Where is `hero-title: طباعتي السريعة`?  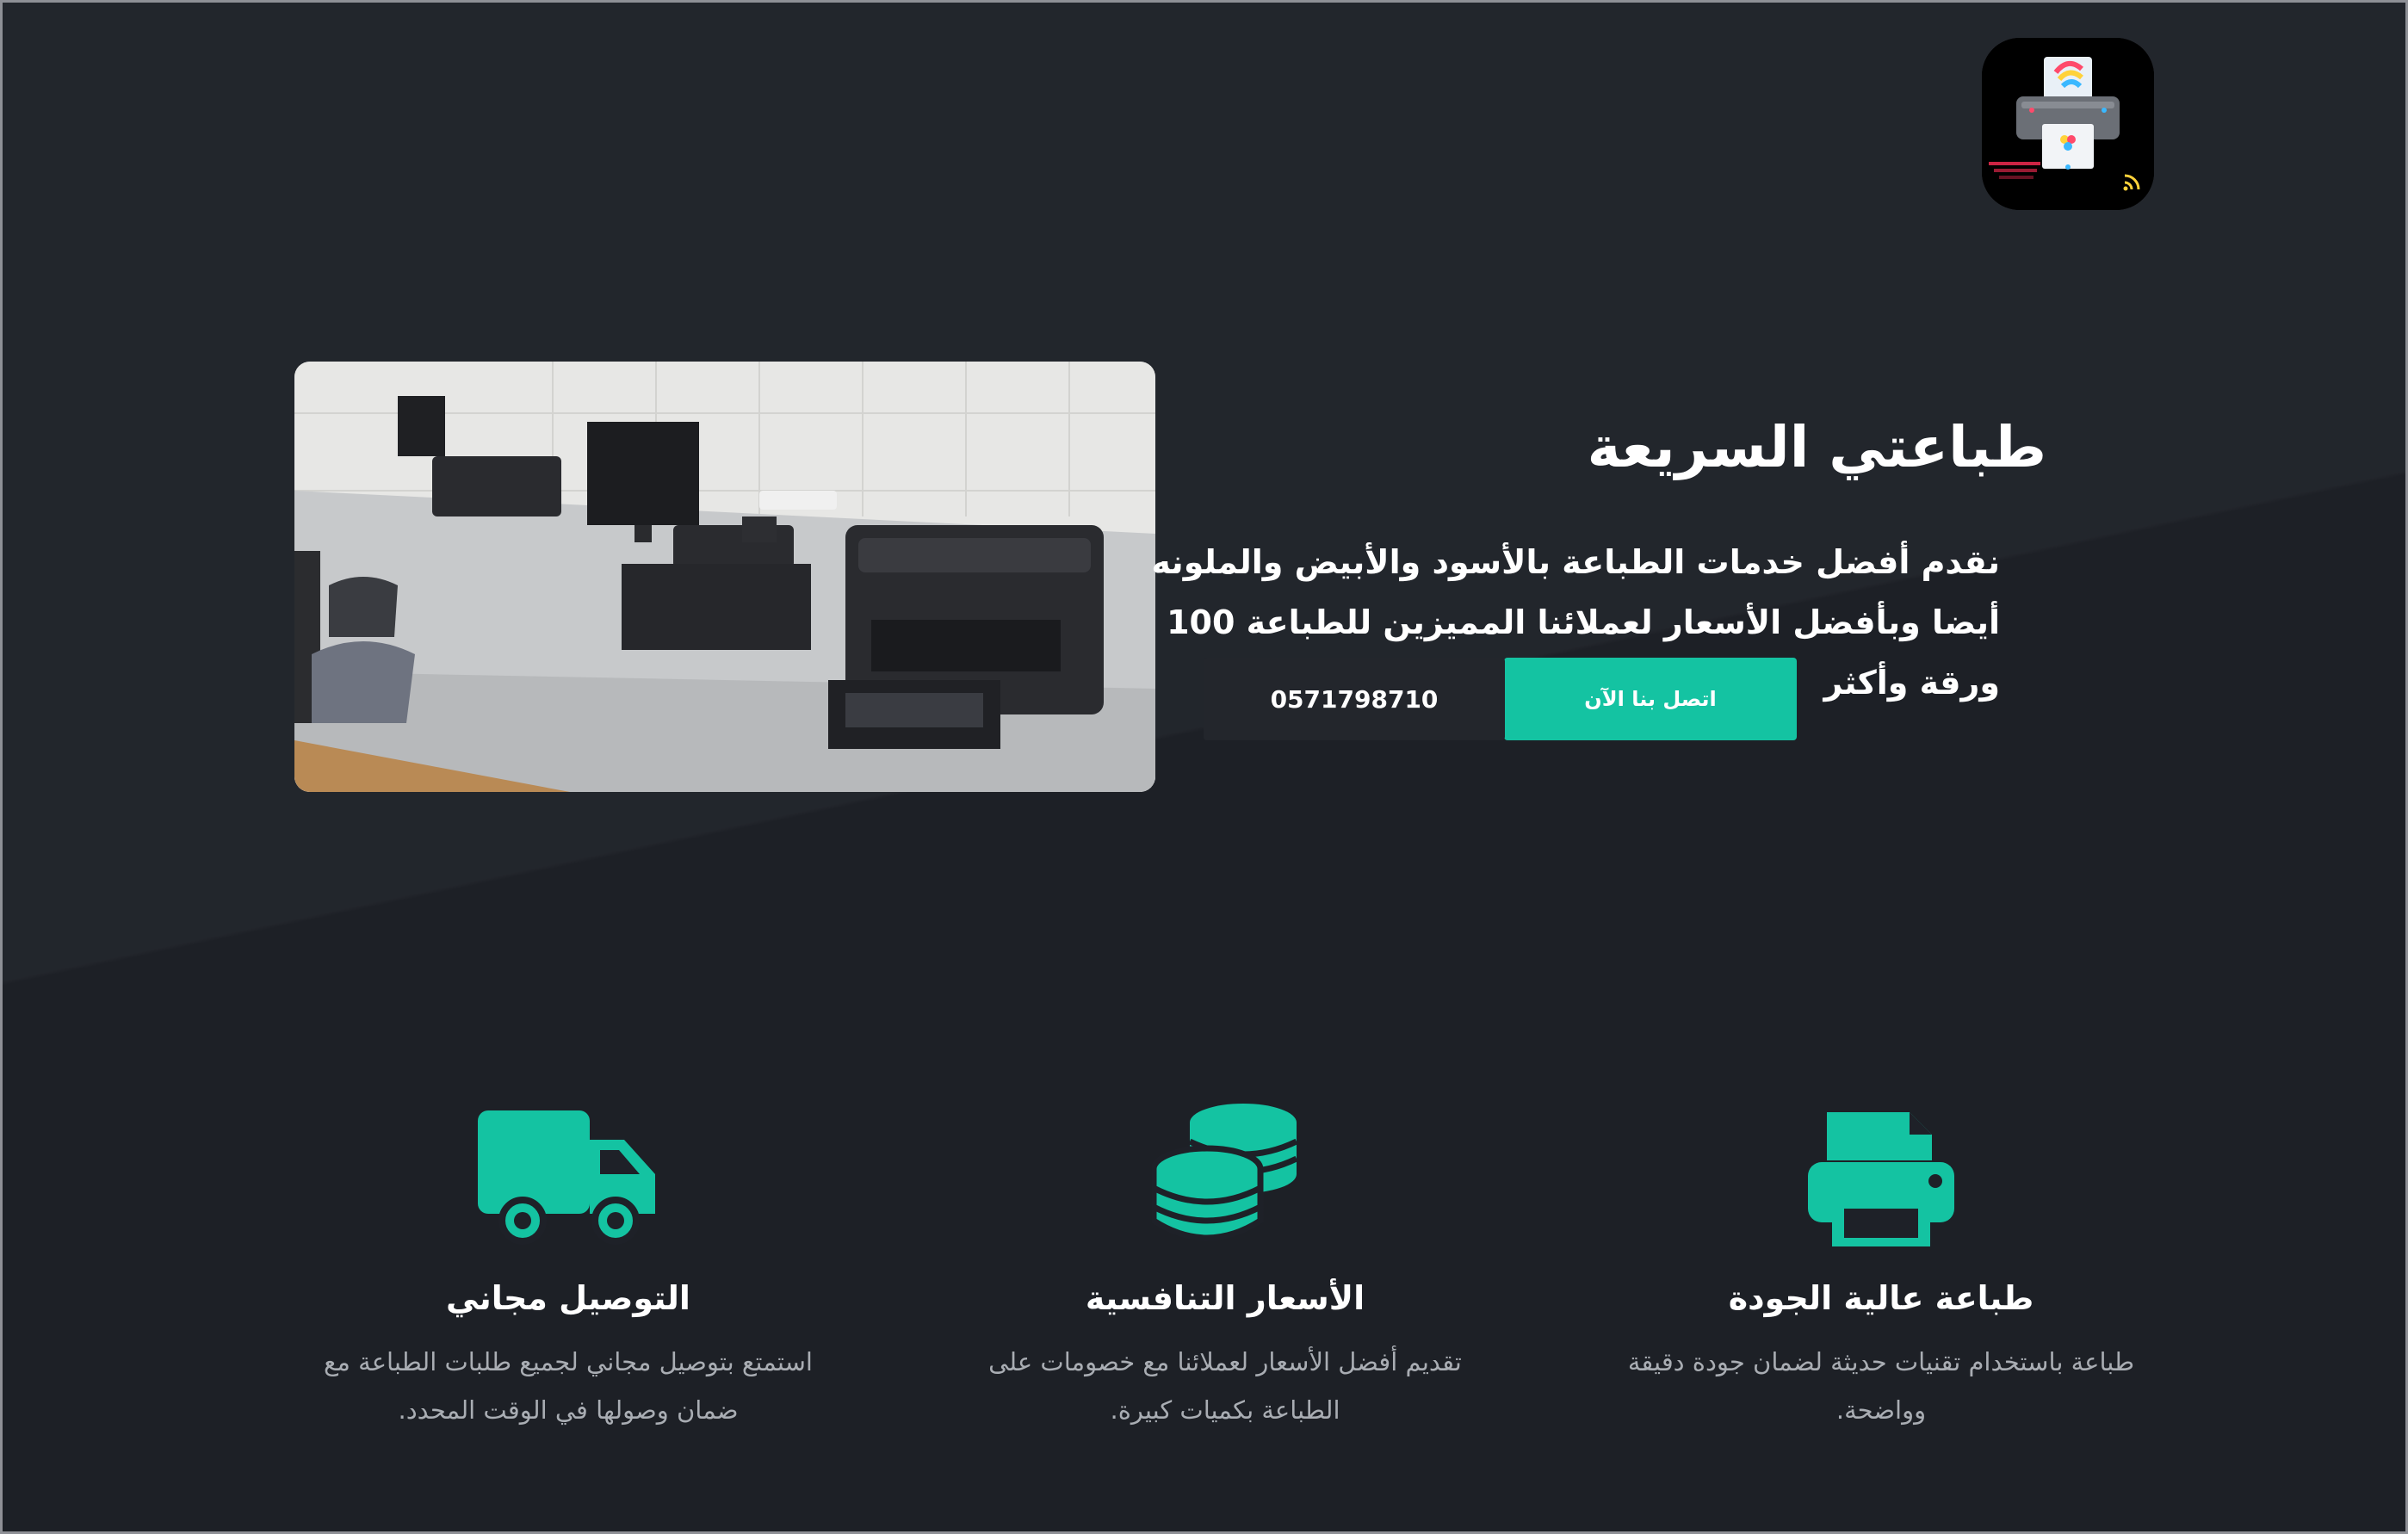
hero-title: طباعتي السريعة is located at coordinates (1816, 447).